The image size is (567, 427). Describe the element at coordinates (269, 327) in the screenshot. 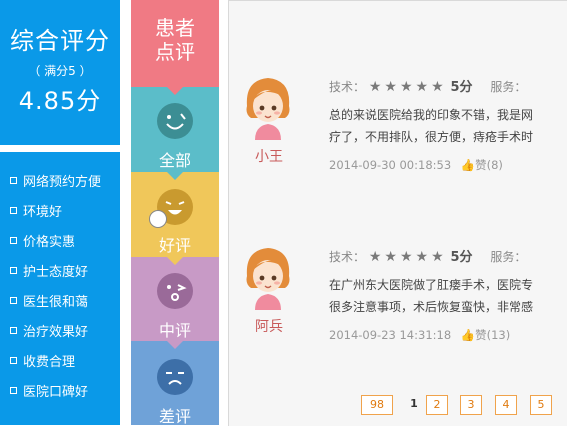

I see `reviewer-name: 阿兵` at that location.